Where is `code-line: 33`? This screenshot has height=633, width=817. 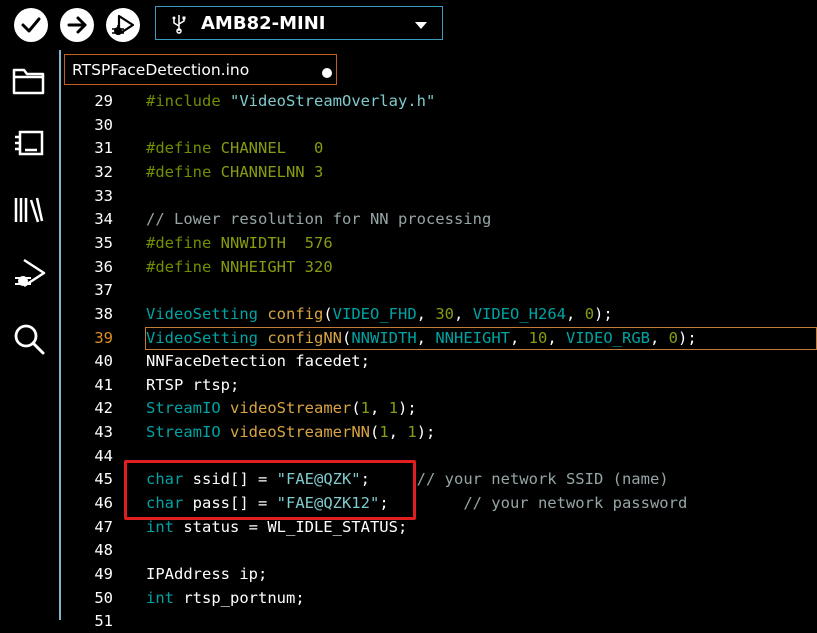 code-line: 33 is located at coordinates (439, 196).